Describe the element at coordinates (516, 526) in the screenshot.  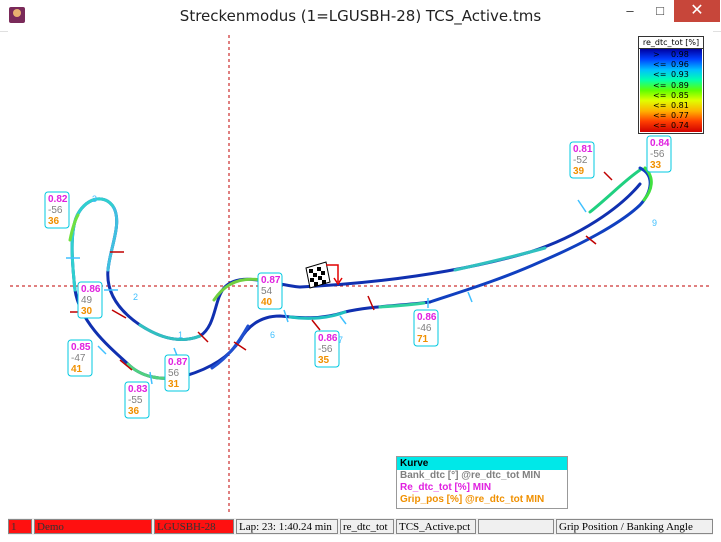
I see `status-spacer` at that location.